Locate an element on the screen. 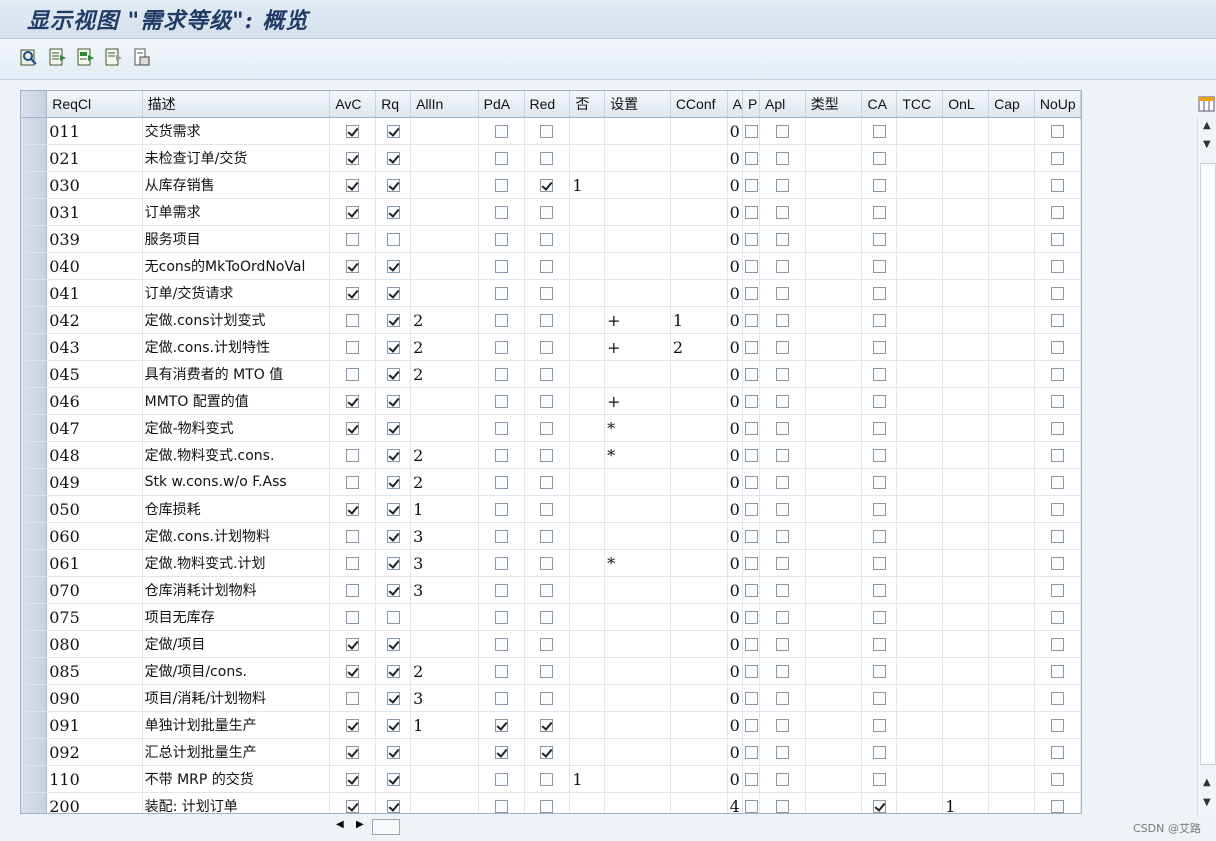 Image resolution: width=1216 pixels, height=841 pixels. horizontal-scrollbar: ◀ ▶ is located at coordinates (766, 827).